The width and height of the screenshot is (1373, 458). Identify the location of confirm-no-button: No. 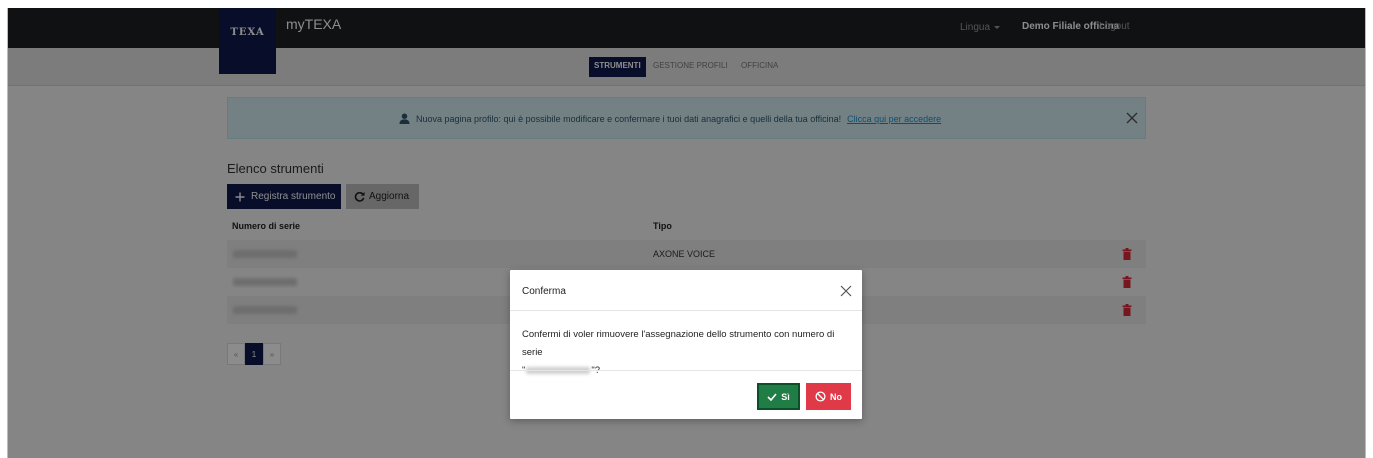
(828, 396).